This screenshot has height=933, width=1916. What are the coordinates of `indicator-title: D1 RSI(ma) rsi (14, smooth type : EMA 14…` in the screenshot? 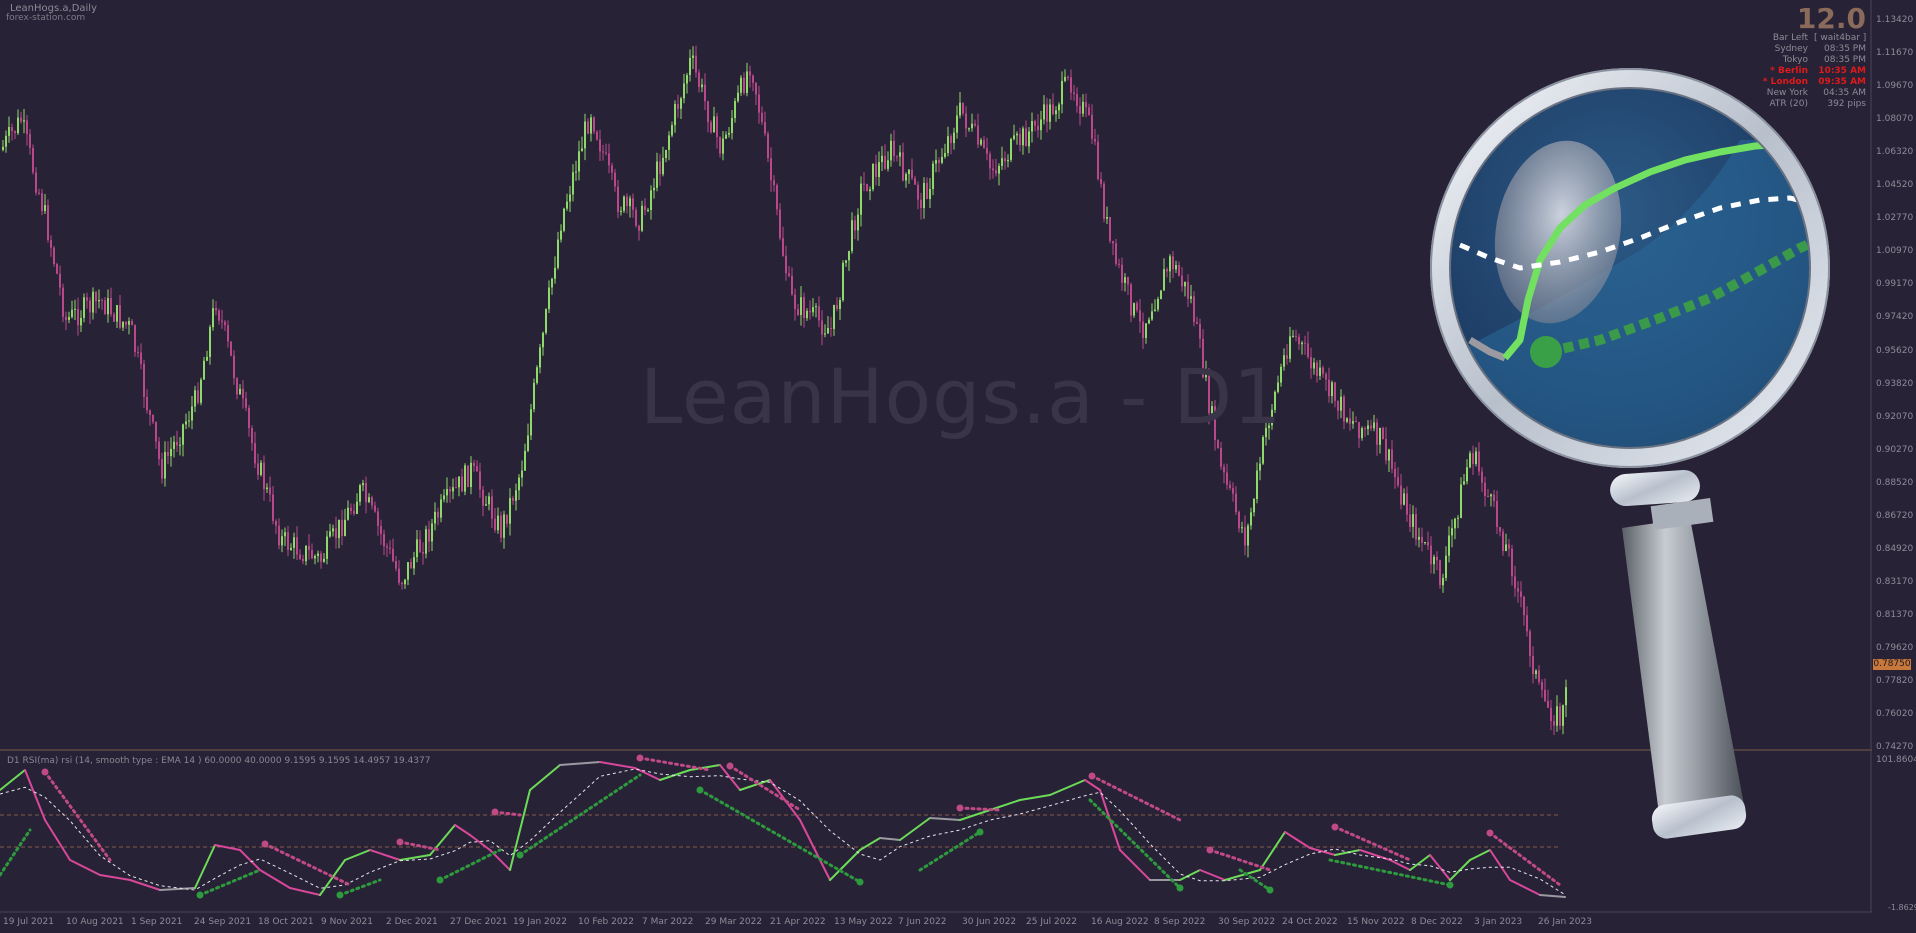 It's located at (219, 761).